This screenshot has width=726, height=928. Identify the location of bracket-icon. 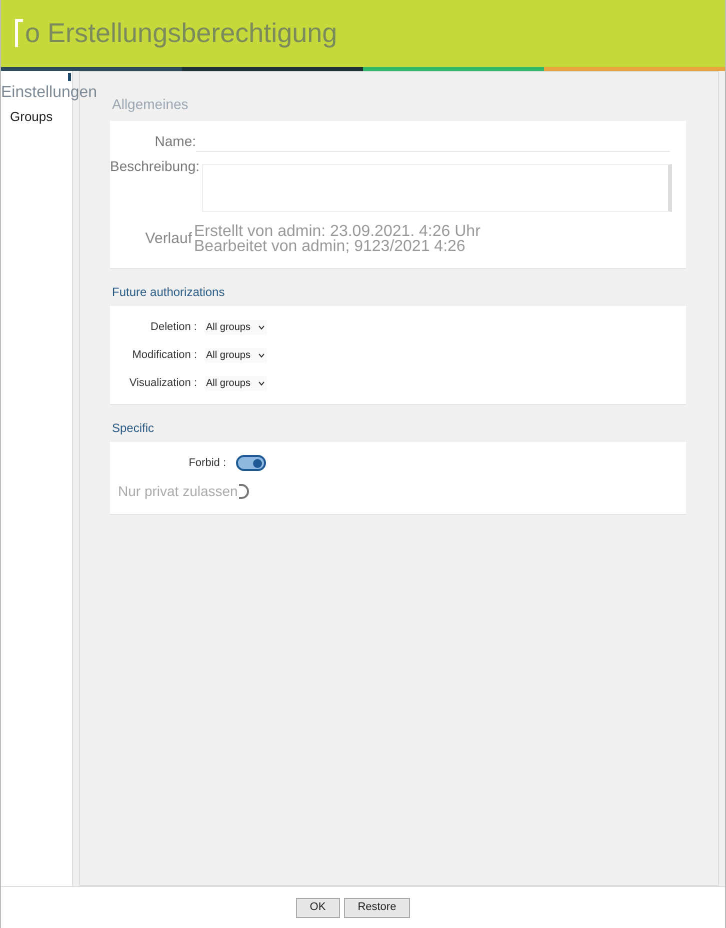
(19, 33).